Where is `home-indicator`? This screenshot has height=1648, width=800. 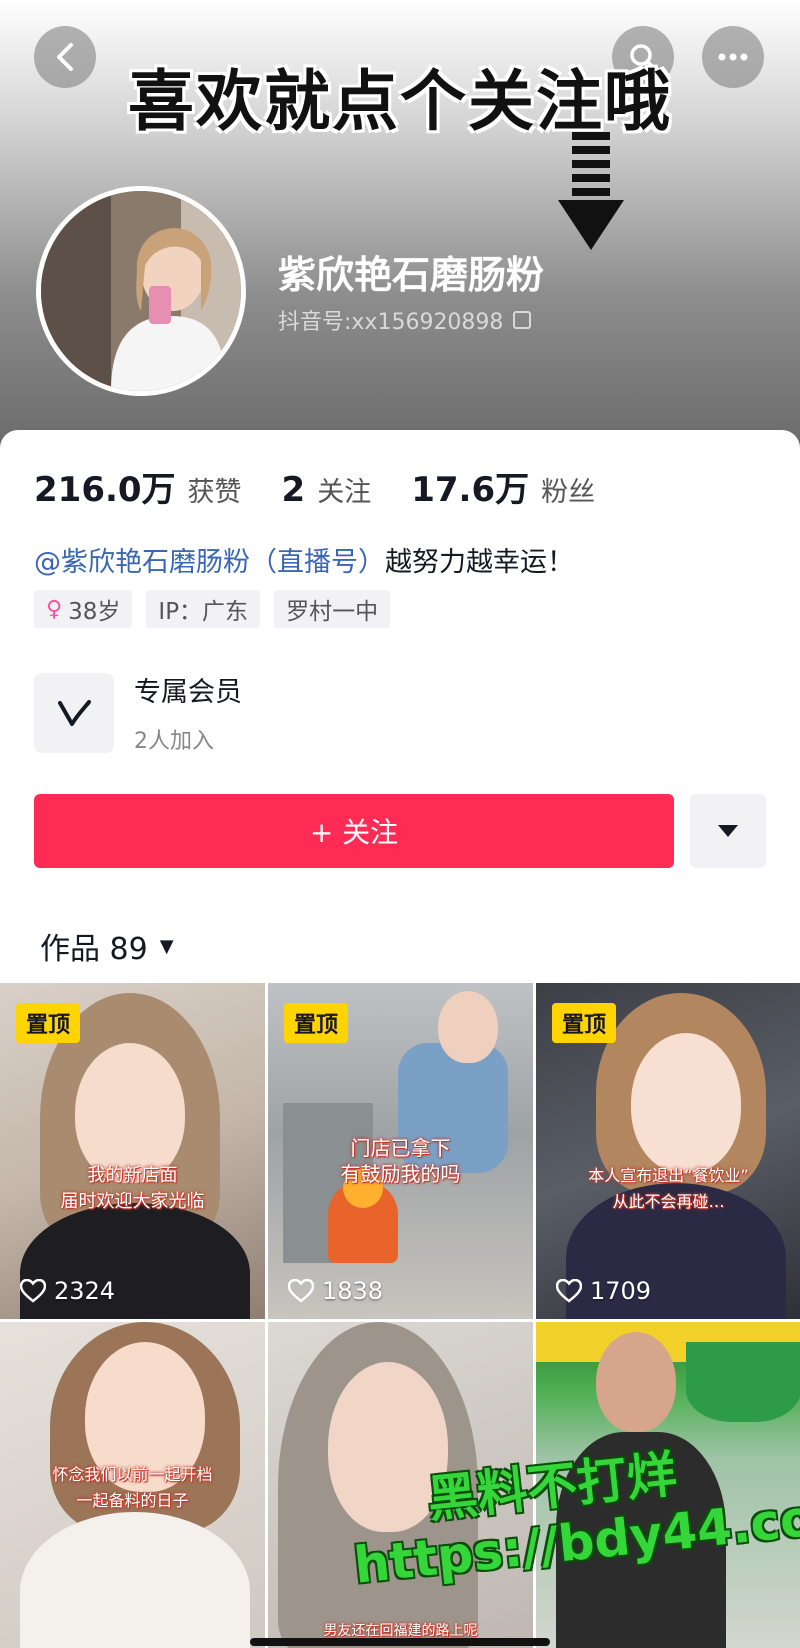
home-indicator is located at coordinates (400, 1642).